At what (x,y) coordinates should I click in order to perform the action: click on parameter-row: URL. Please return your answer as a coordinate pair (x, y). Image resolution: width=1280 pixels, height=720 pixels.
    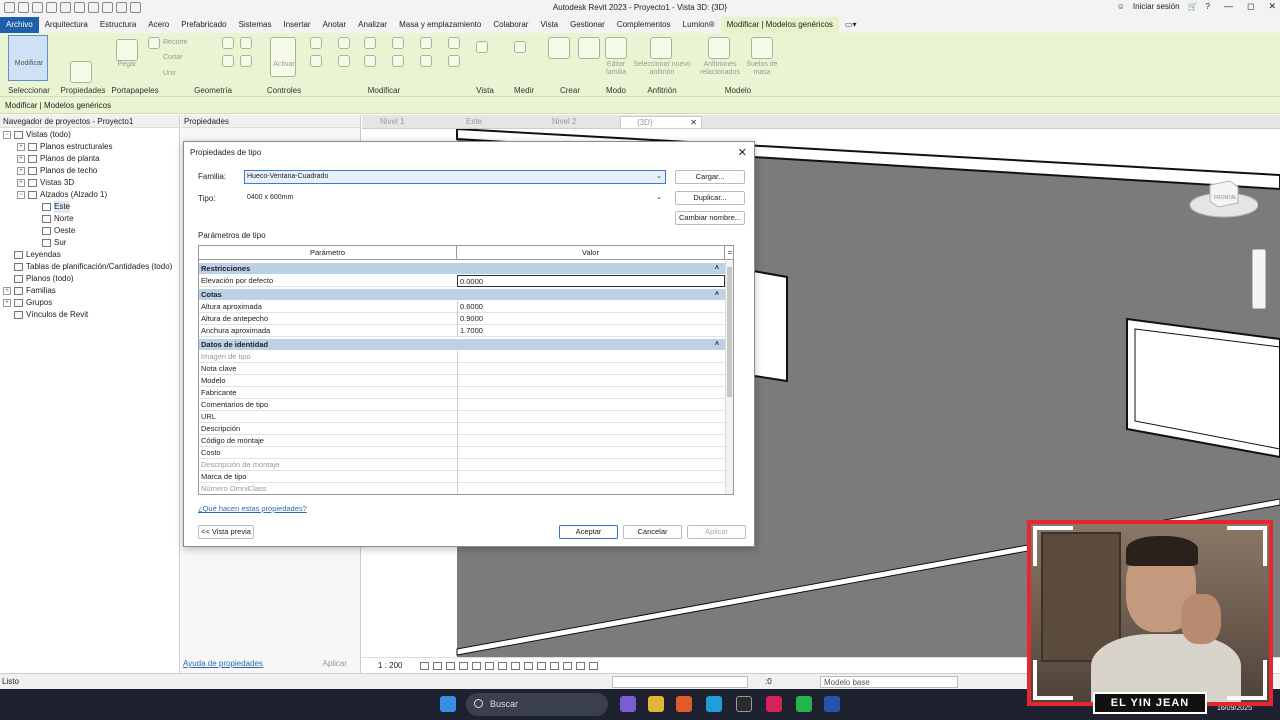
    Looking at the image, I should click on (466, 417).